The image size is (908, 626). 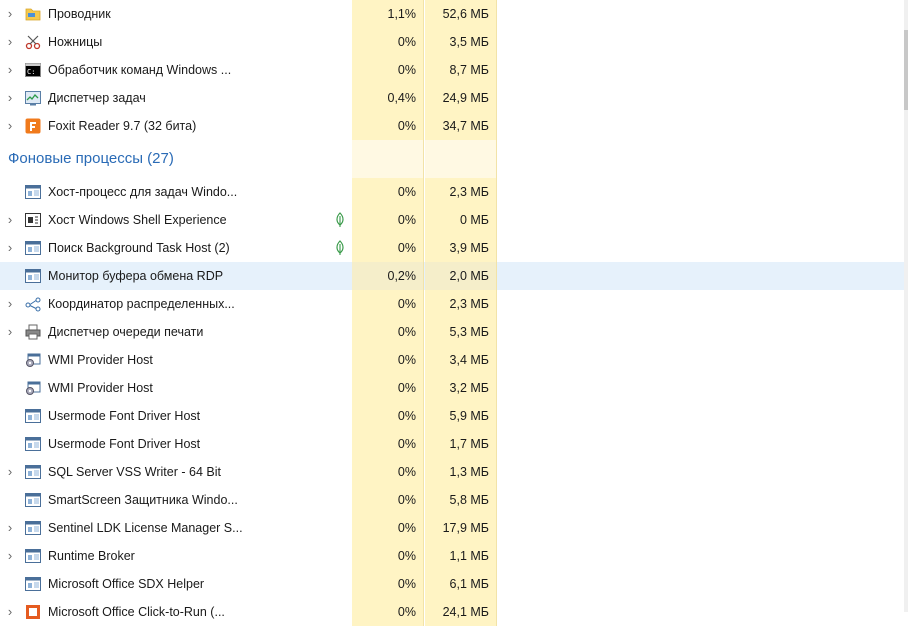 What do you see at coordinates (461, 444) in the screenshot?
I see `memory-cell: 1,7 МБ` at bounding box center [461, 444].